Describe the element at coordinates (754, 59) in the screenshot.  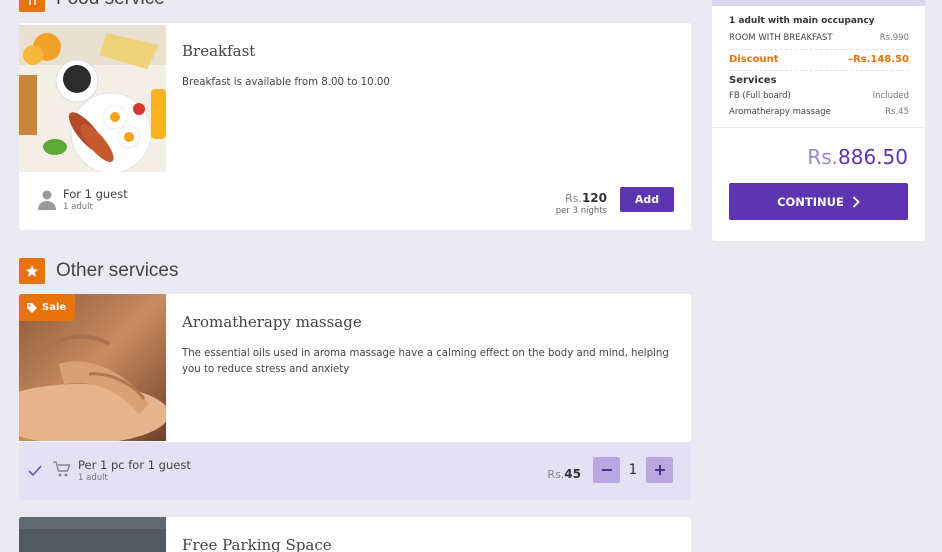
I see `discount-label: Discount` at that location.